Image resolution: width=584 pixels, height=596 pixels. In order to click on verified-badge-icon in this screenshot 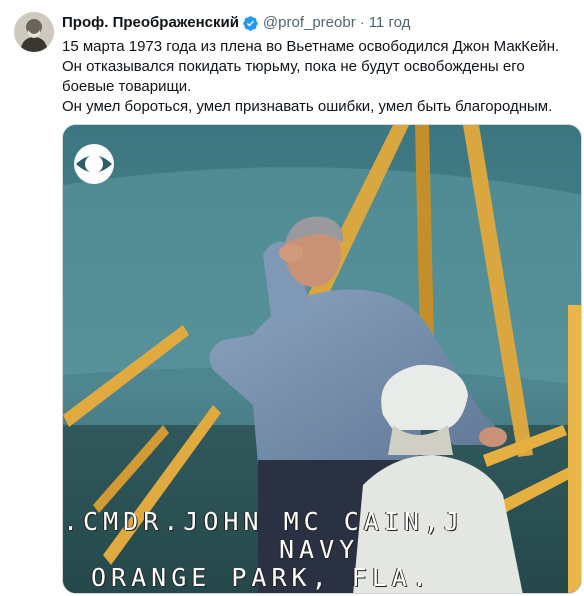, I will do `click(250, 23)`.